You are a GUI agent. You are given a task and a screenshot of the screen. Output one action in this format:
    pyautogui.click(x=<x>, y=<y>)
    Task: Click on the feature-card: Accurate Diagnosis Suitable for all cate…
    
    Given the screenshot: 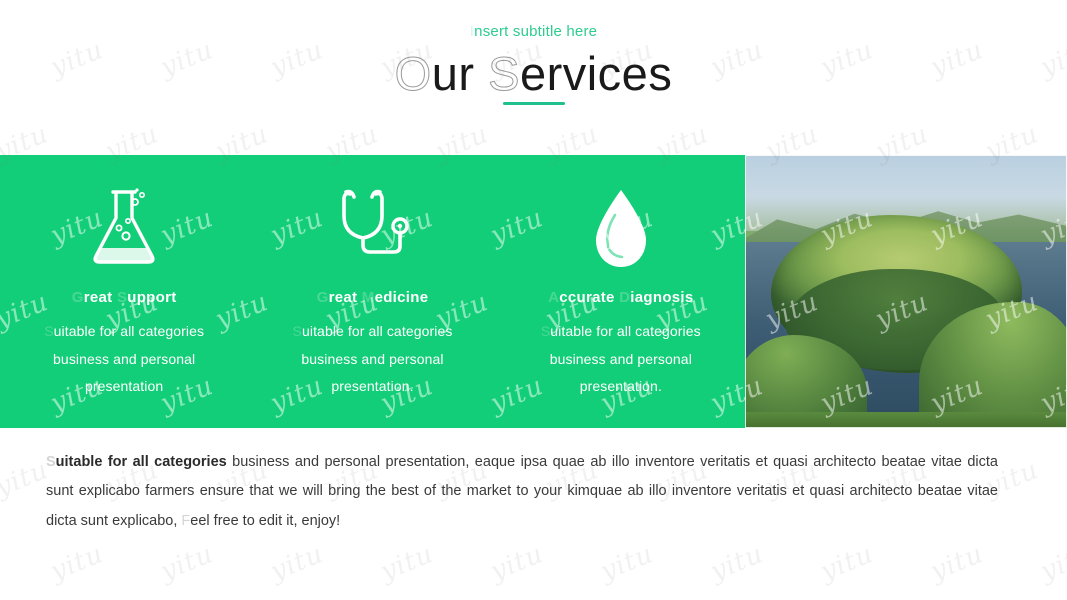 What is the action you would take?
    pyautogui.click(x=621, y=291)
    